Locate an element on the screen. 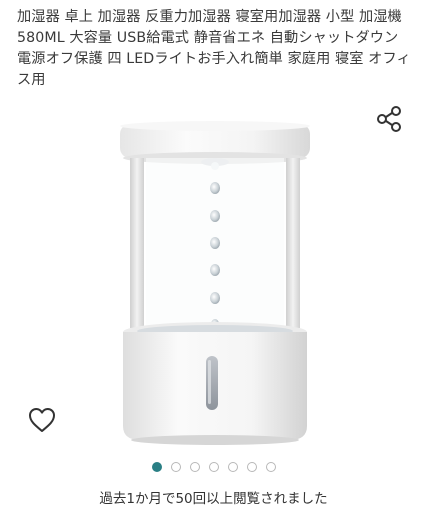 Image resolution: width=427 pixels, height=512 pixels. carousel-indicator is located at coordinates (213, 468).